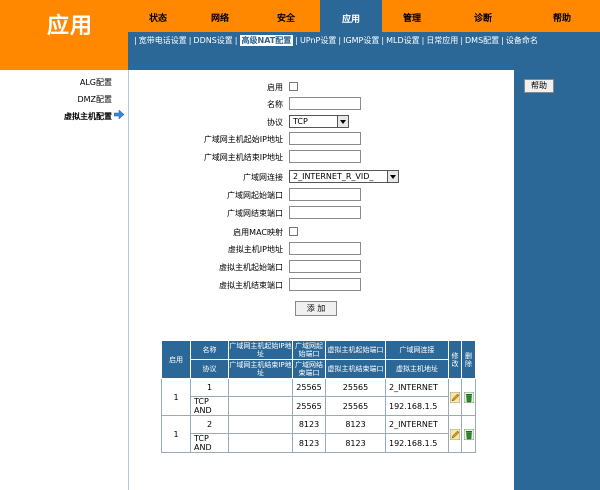 This screenshot has height=490, width=600. Describe the element at coordinates (309, 387) in the screenshot. I see `cell-wan-start-port: 25565` at that location.